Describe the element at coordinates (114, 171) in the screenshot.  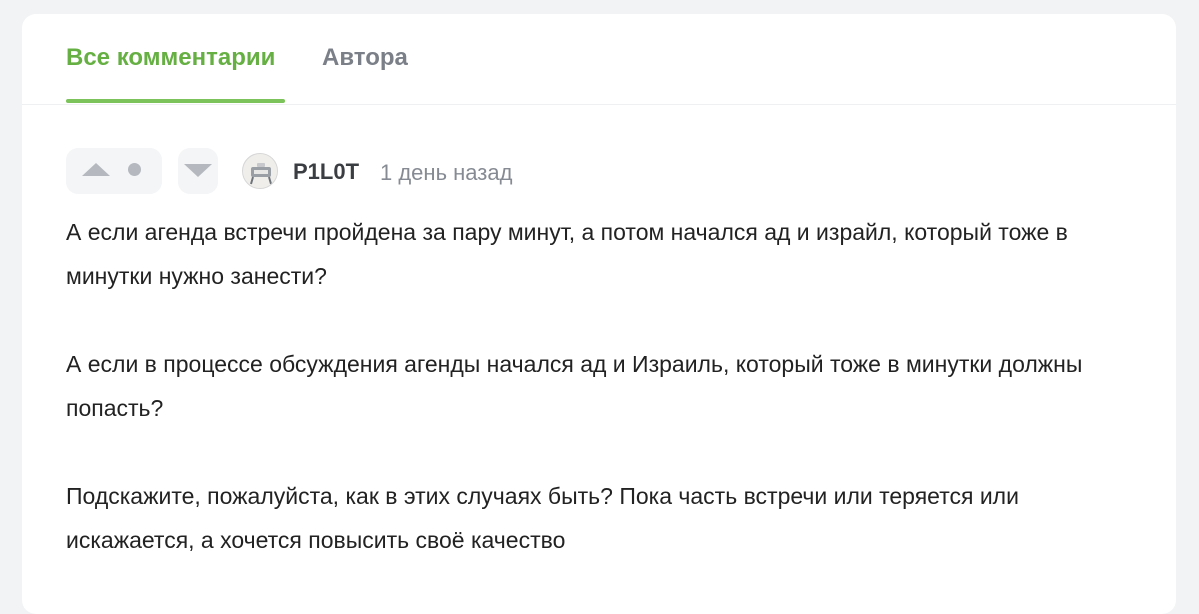
I see `upvote-button` at that location.